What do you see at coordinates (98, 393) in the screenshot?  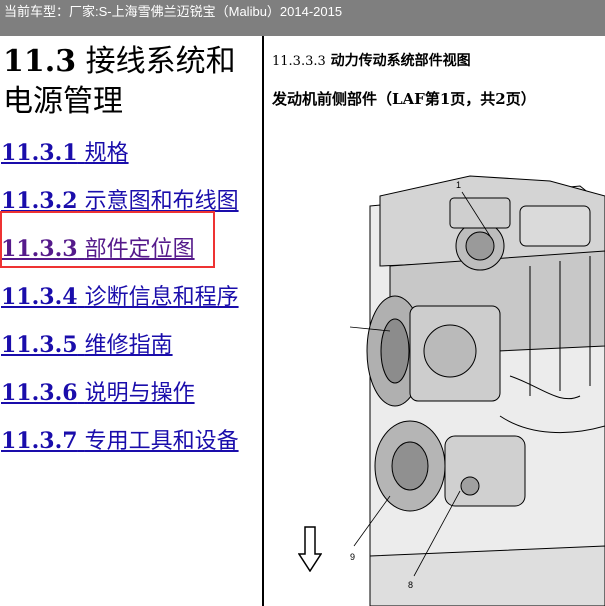 I see `nav-link-description-operation: 11.3.6 说明与操作` at bounding box center [98, 393].